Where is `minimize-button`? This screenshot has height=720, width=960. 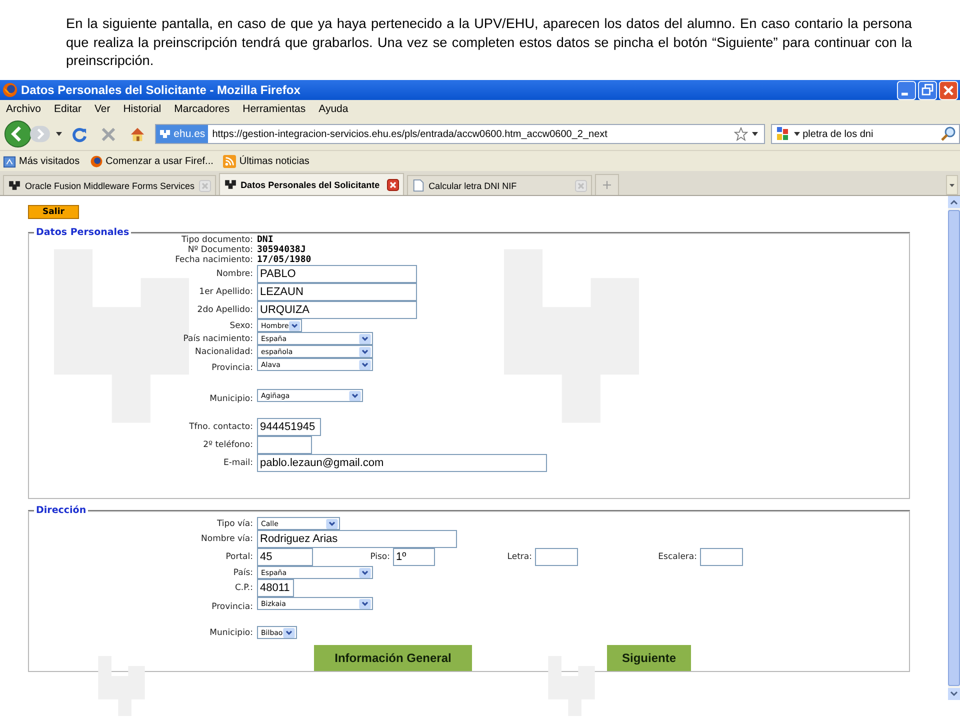 minimize-button is located at coordinates (906, 90).